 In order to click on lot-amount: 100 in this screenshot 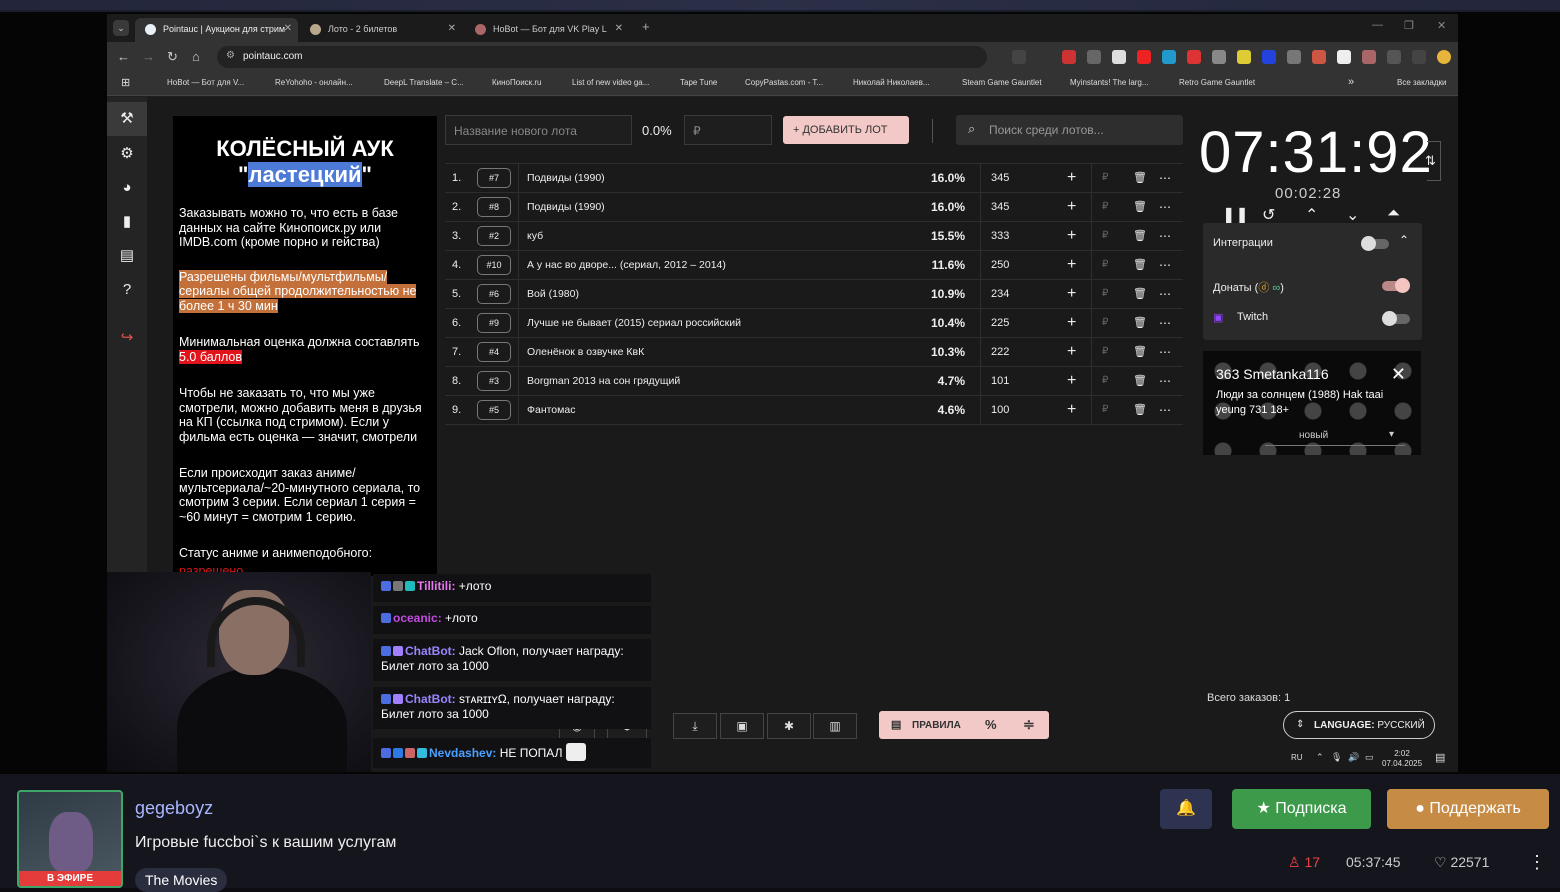, I will do `click(1000, 410)`.